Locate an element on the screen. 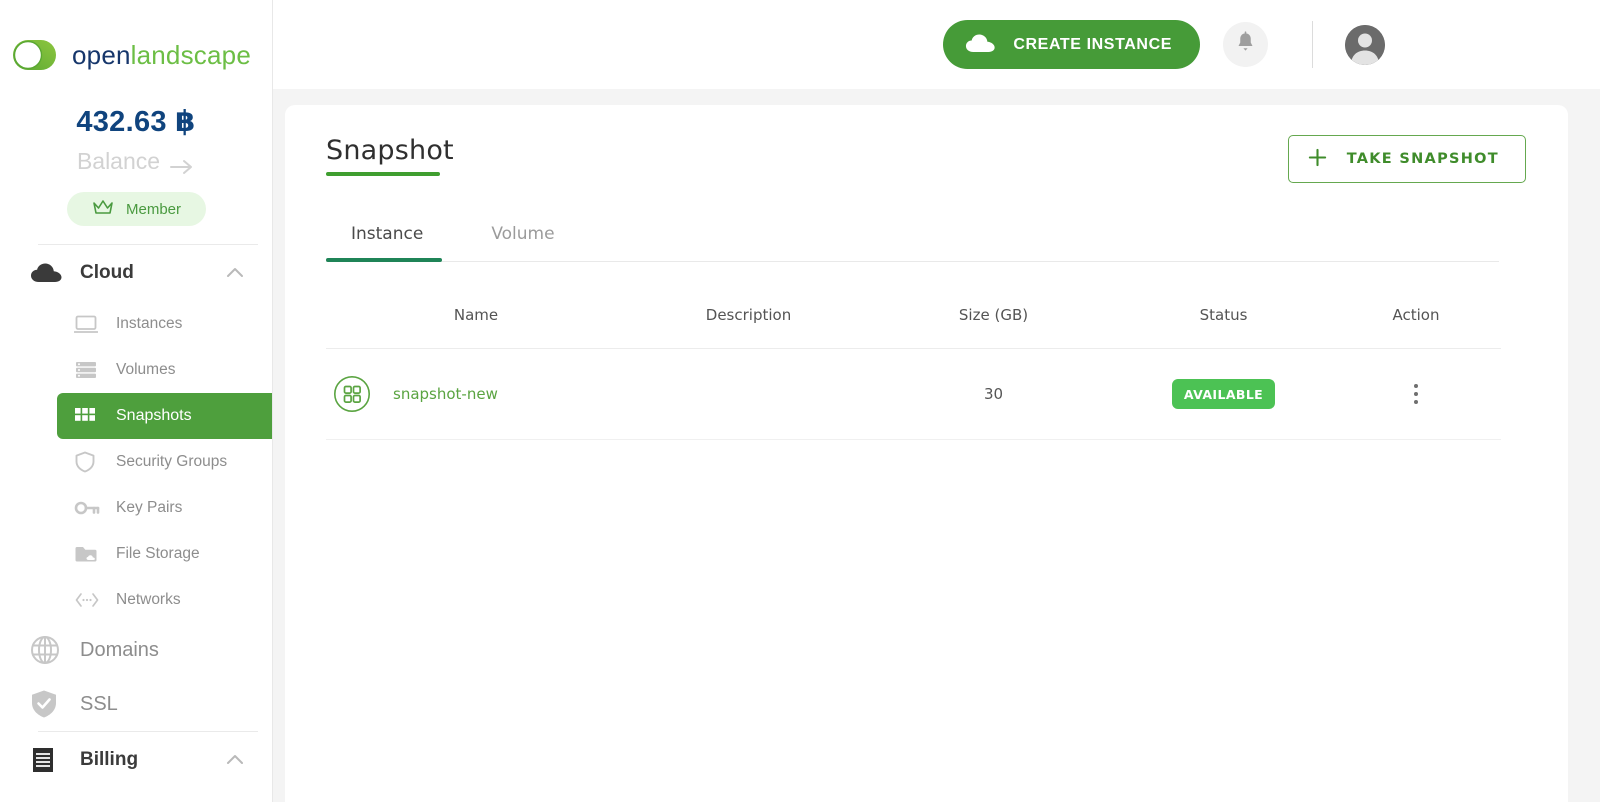 The width and height of the screenshot is (1600, 802). cell-action is located at coordinates (1416, 394).